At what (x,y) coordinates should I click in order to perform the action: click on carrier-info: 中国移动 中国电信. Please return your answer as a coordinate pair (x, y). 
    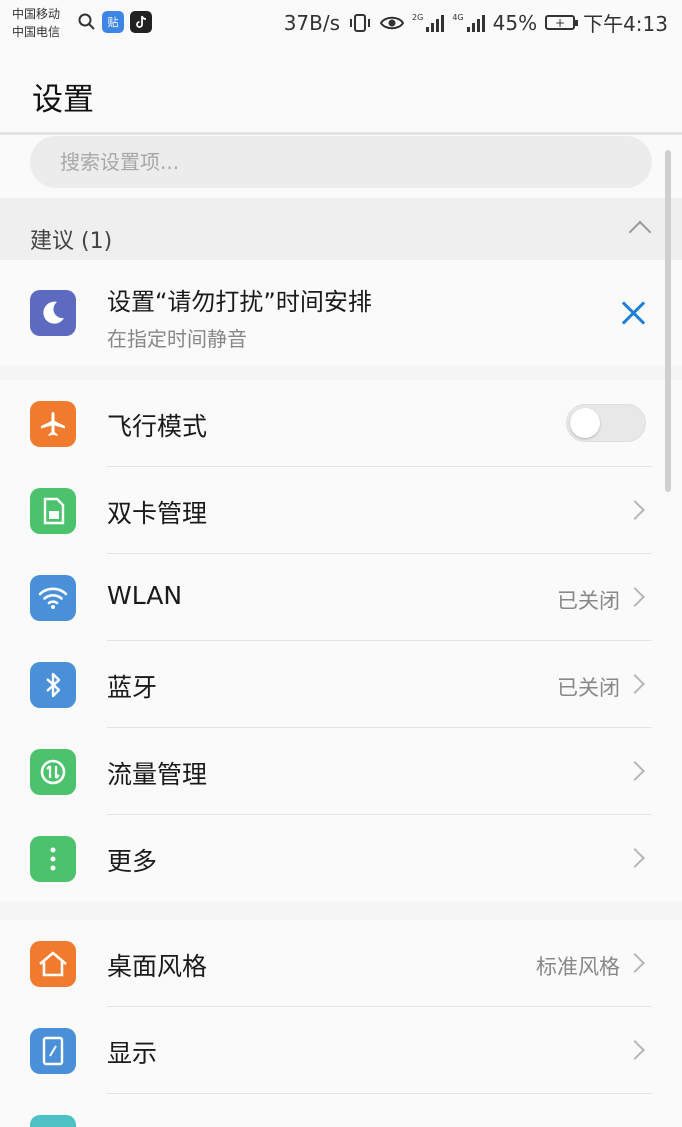
    Looking at the image, I should click on (36, 23).